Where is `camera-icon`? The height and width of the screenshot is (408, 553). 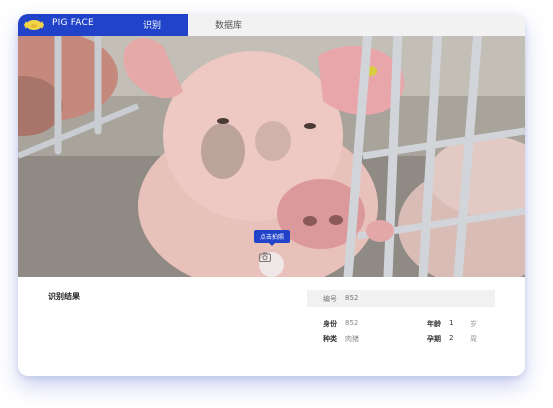
camera-icon is located at coordinates (265, 257).